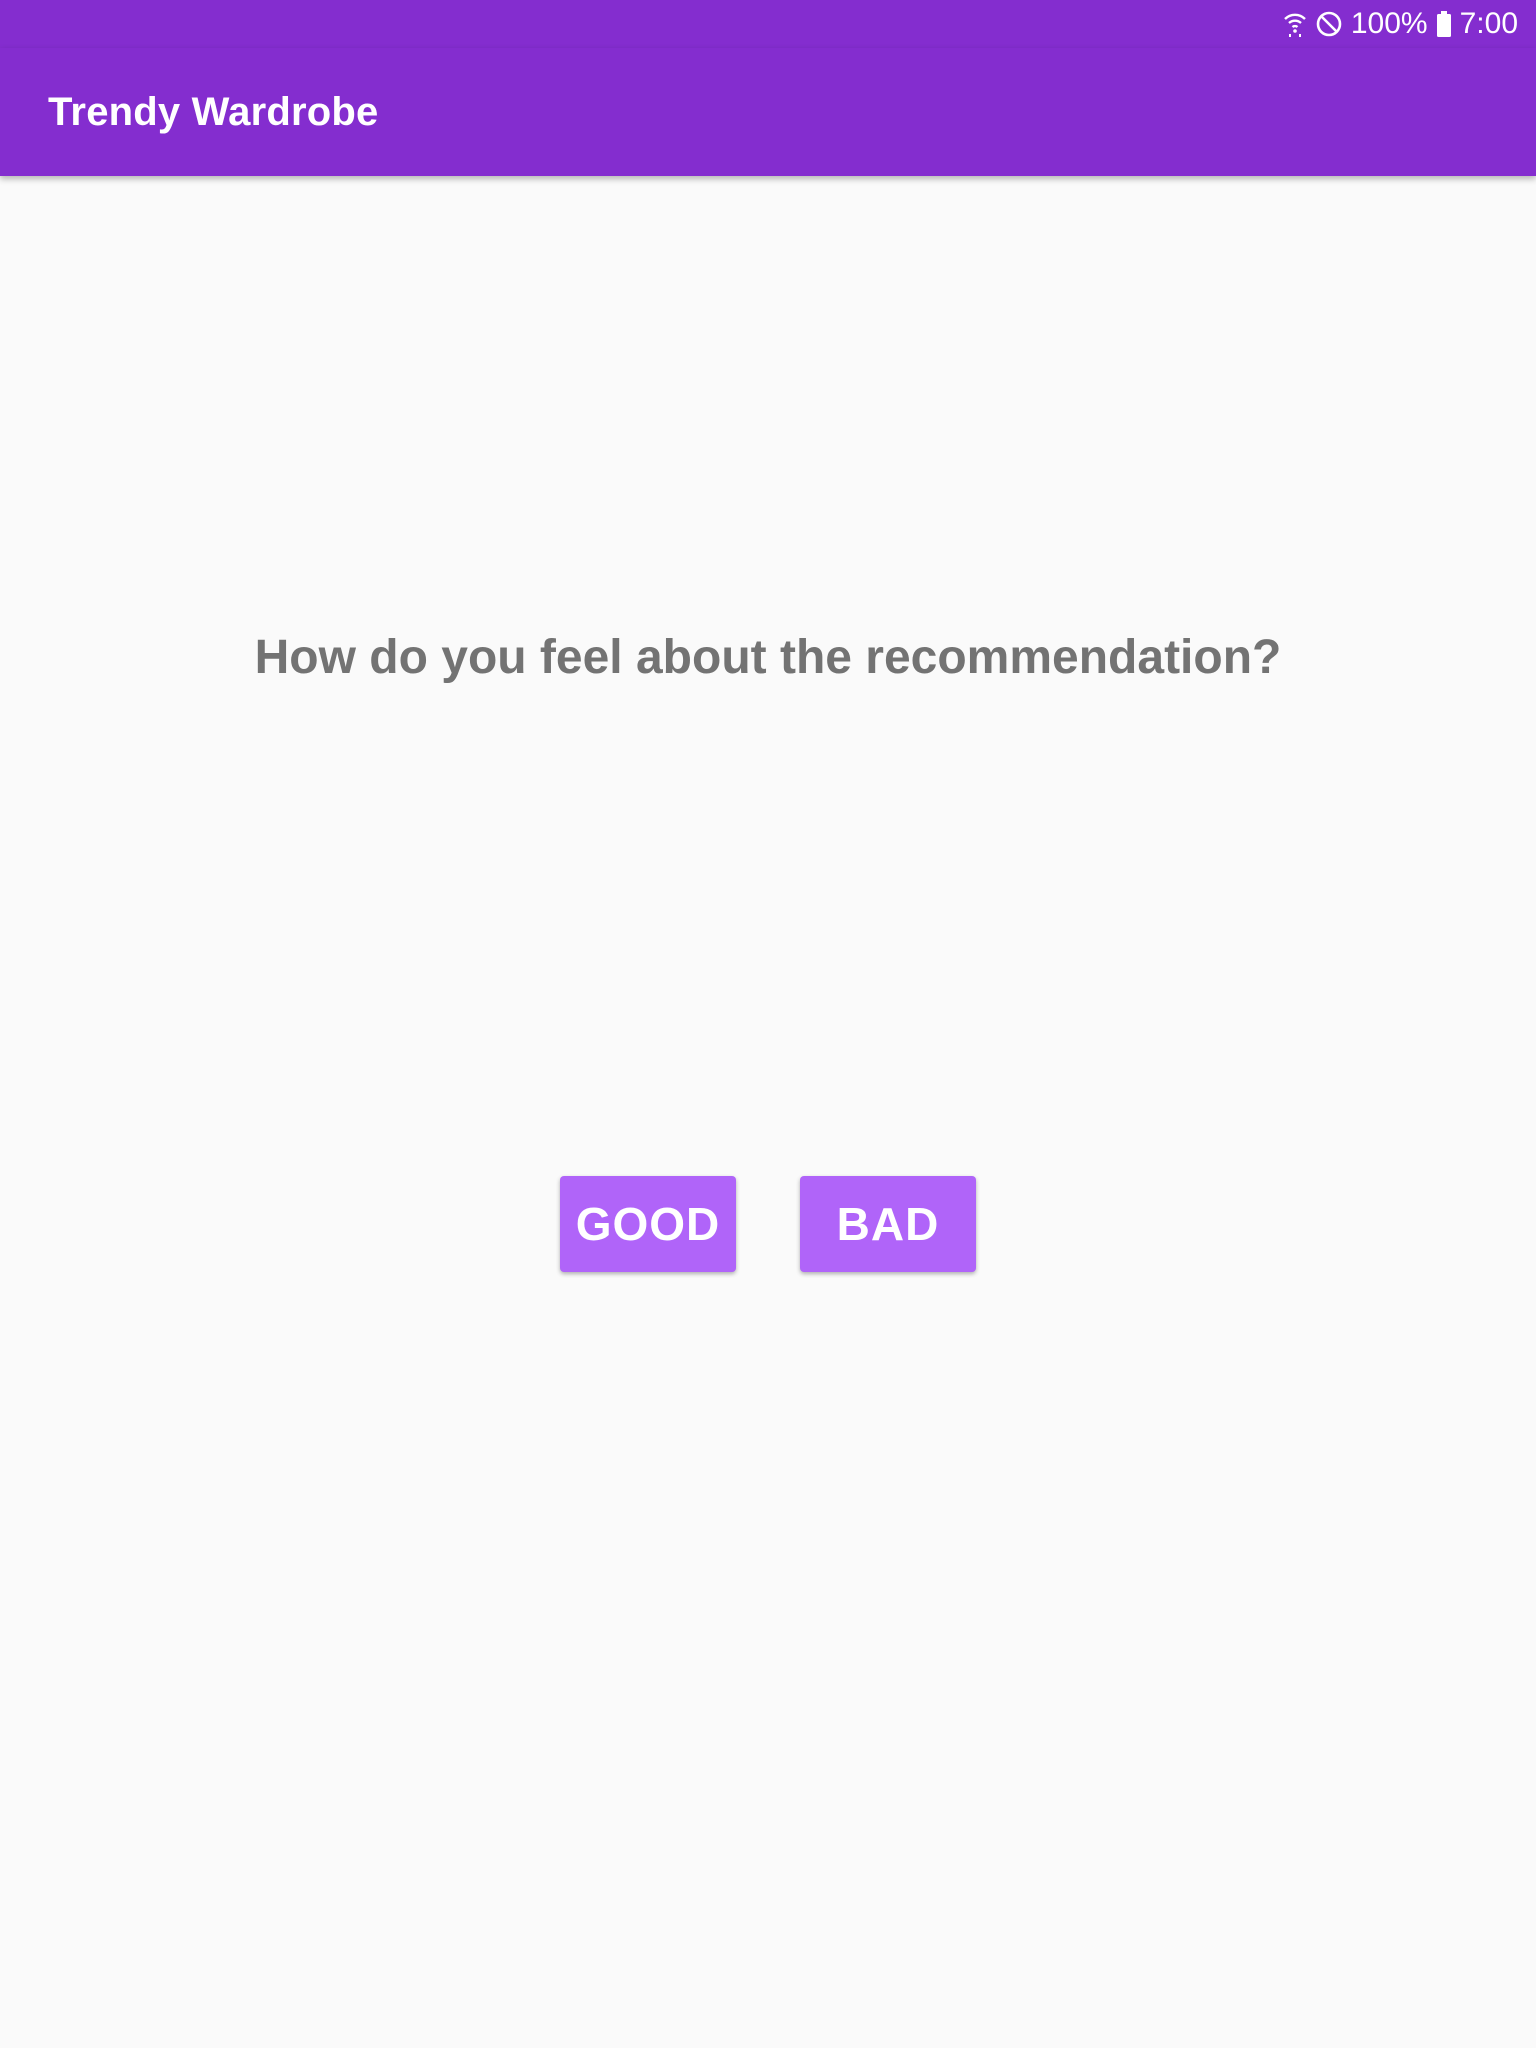 The image size is (1536, 2048). Describe the element at coordinates (1329, 24) in the screenshot. I see `do-not-disturb-icon` at that location.